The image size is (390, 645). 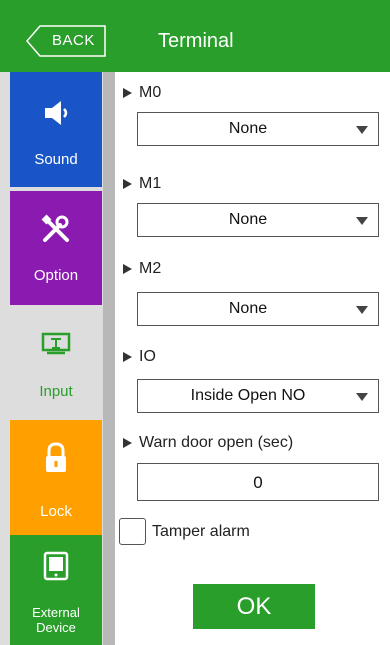 I want to click on sidebar-item-option: Option, so click(x=56, y=248).